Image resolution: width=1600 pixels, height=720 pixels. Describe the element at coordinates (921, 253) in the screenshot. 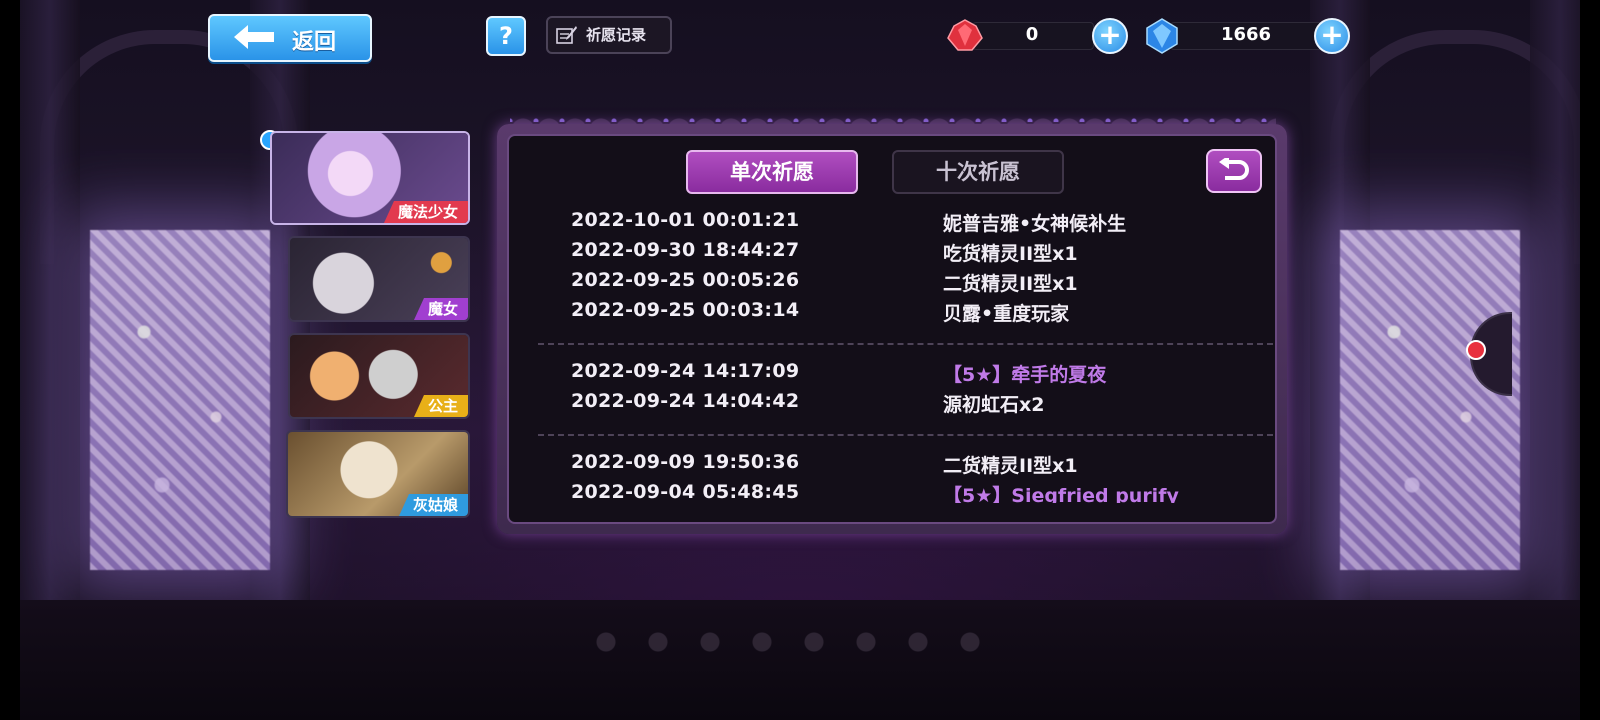

I see `record-row: 2022-09-30 18:44:27 吃货精灵II型x1` at that location.